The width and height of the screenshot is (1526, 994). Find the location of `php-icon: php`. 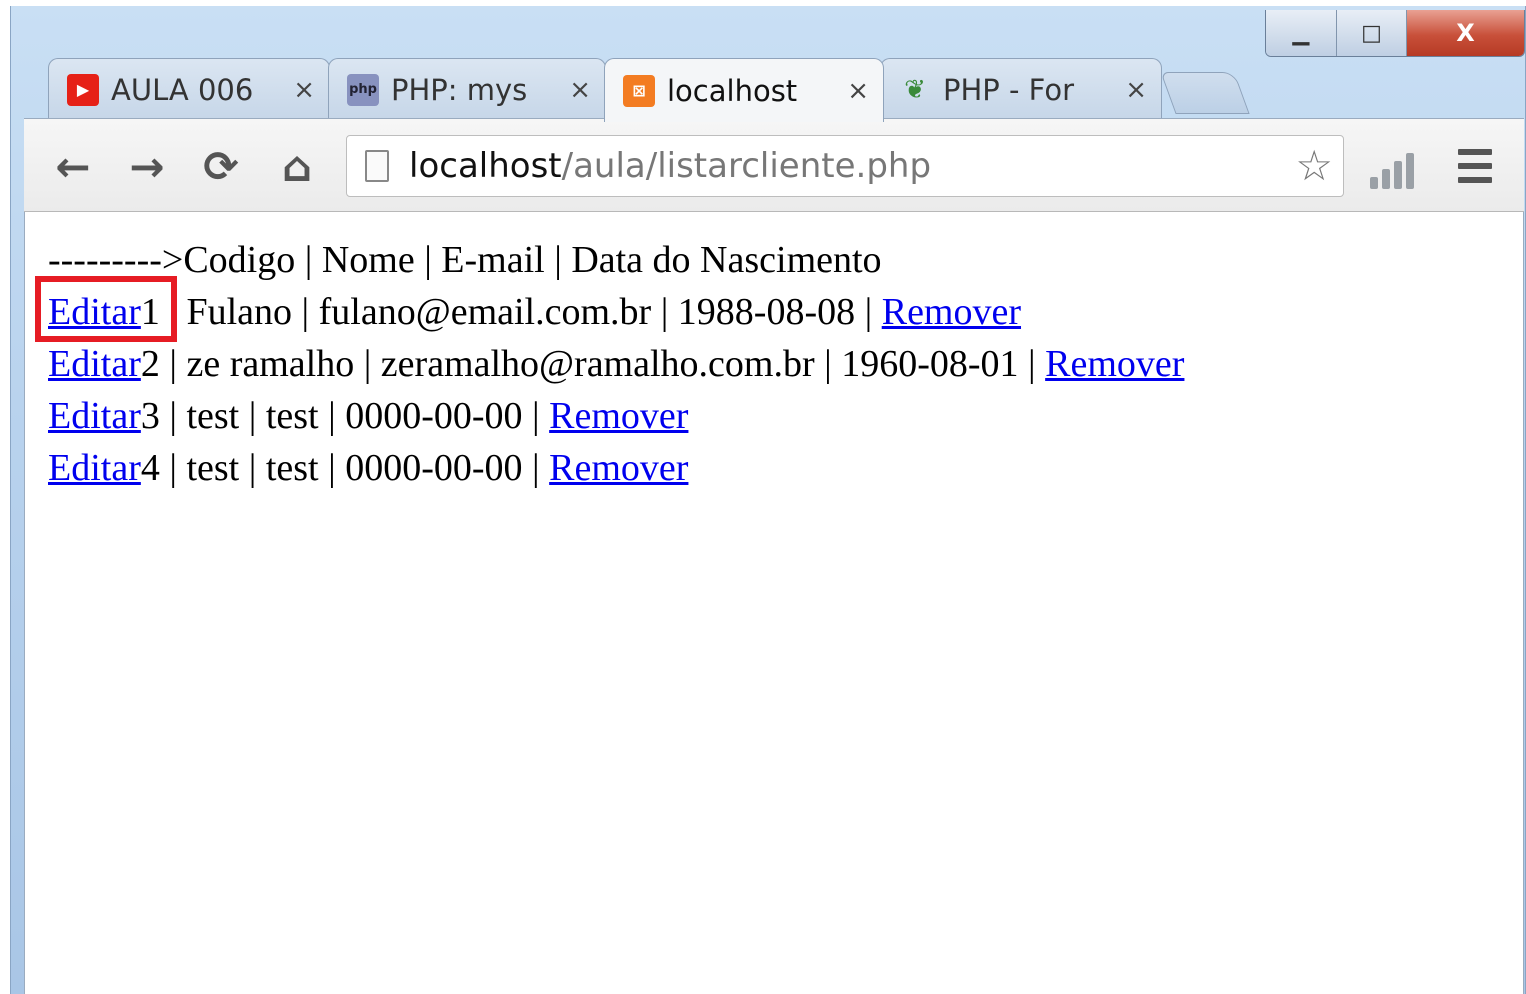

php-icon: php is located at coordinates (363, 89).